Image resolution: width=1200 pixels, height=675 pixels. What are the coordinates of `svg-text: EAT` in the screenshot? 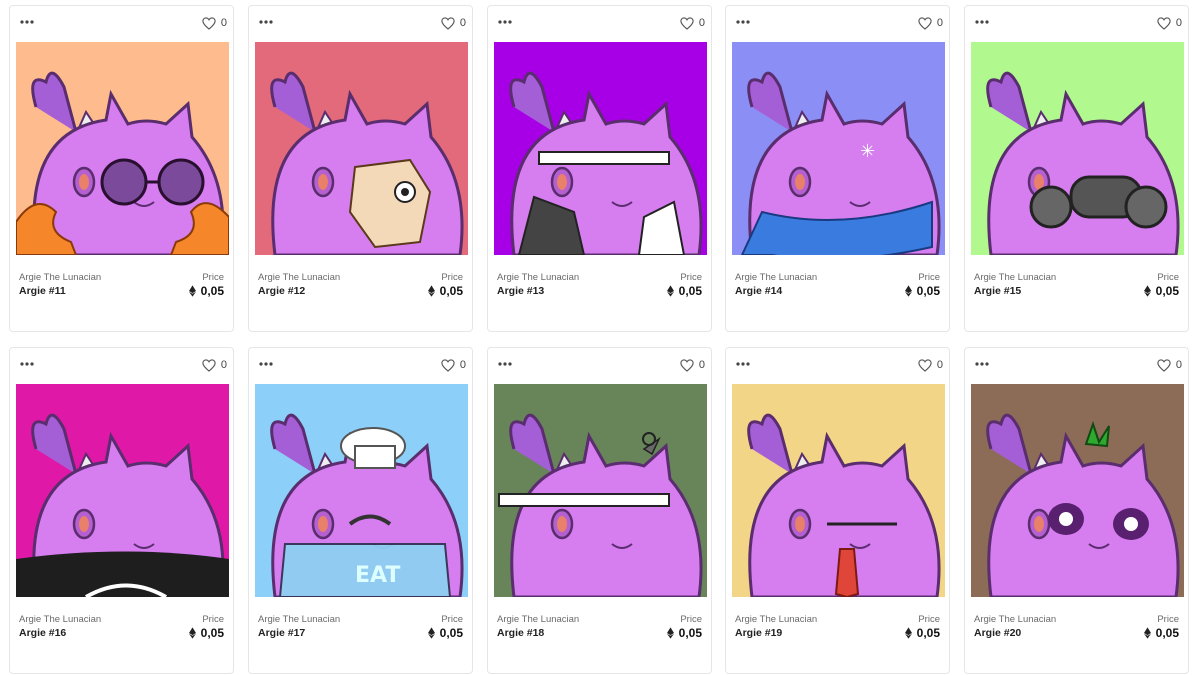 It's located at (377, 575).